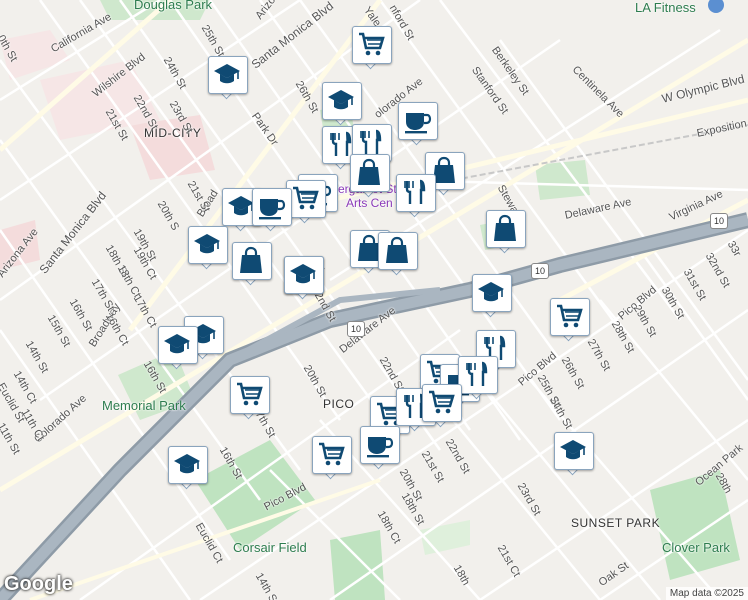 This screenshot has height=600, width=748. I want to click on i10-shield-3: 10, so click(719, 221).